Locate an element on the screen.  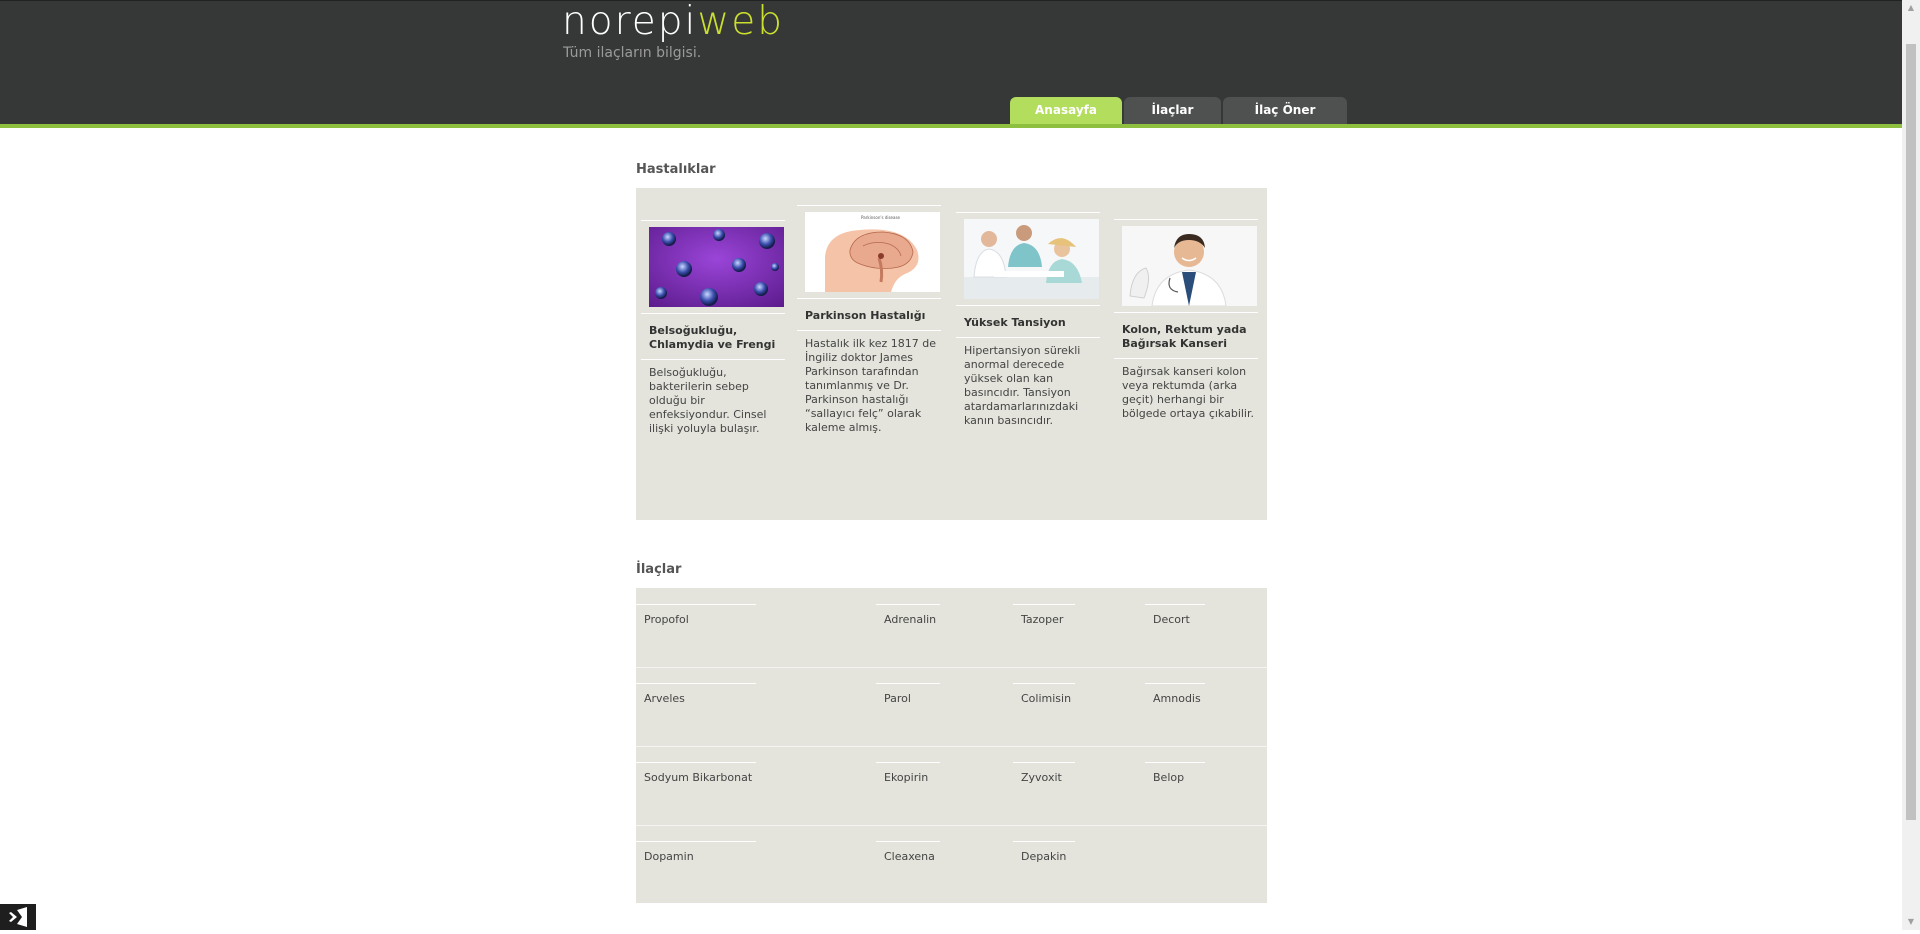
drug-item: Arveles is located at coordinates (696, 694).